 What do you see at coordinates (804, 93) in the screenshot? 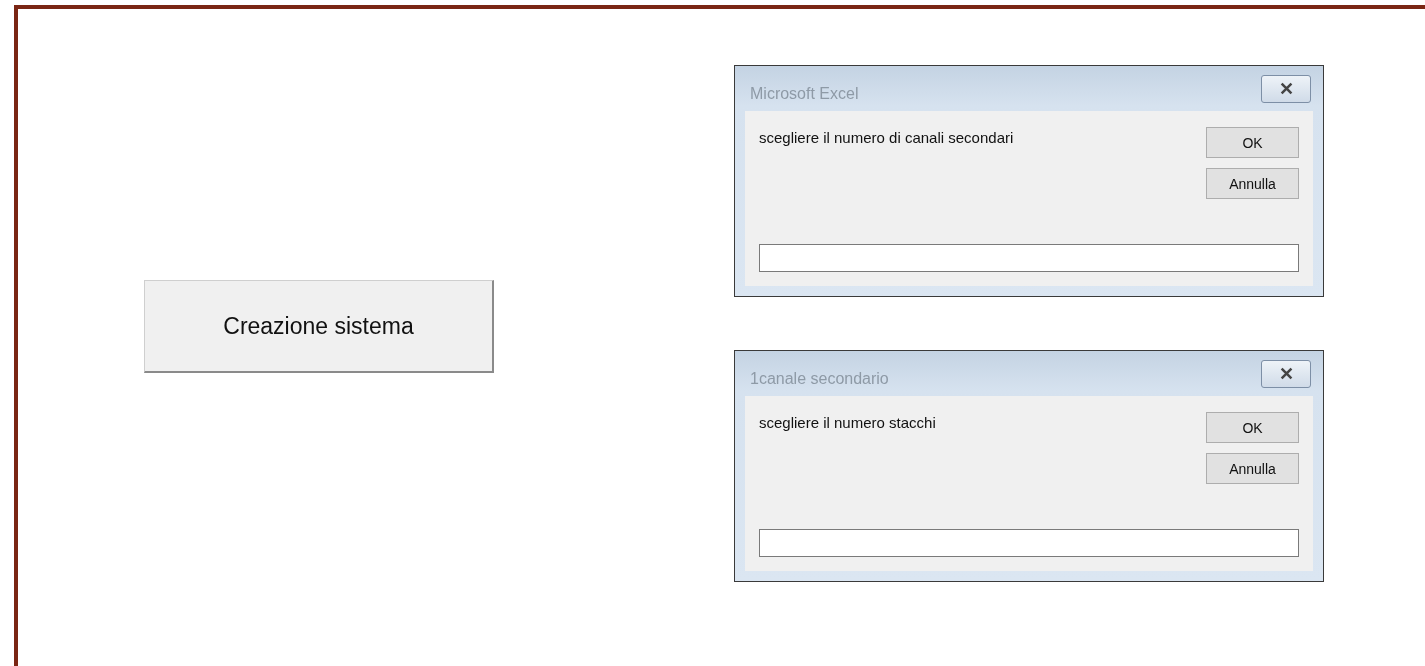
I see `dialog-title: Microsoft Excel` at bounding box center [804, 93].